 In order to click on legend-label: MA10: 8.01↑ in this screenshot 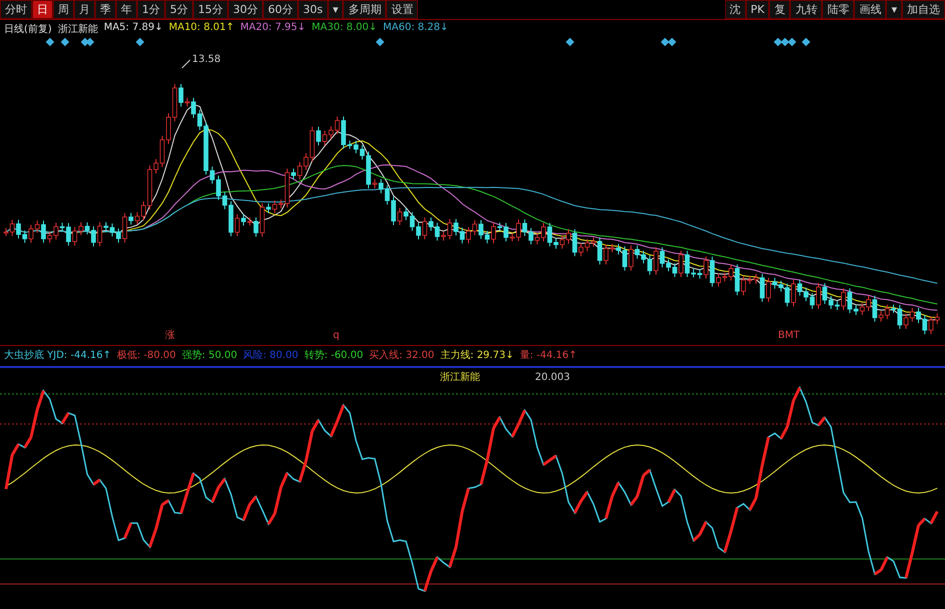, I will do `click(201, 28)`.